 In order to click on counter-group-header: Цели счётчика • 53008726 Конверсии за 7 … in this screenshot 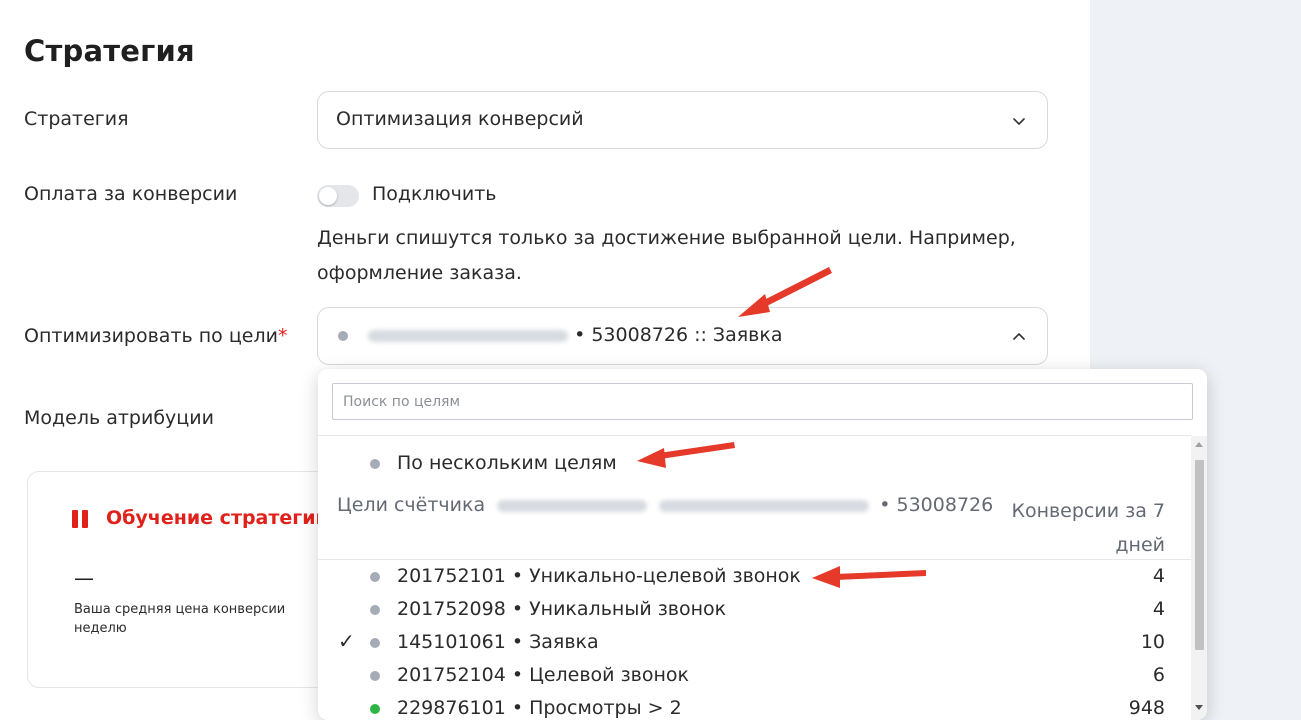, I will do `click(754, 525)`.